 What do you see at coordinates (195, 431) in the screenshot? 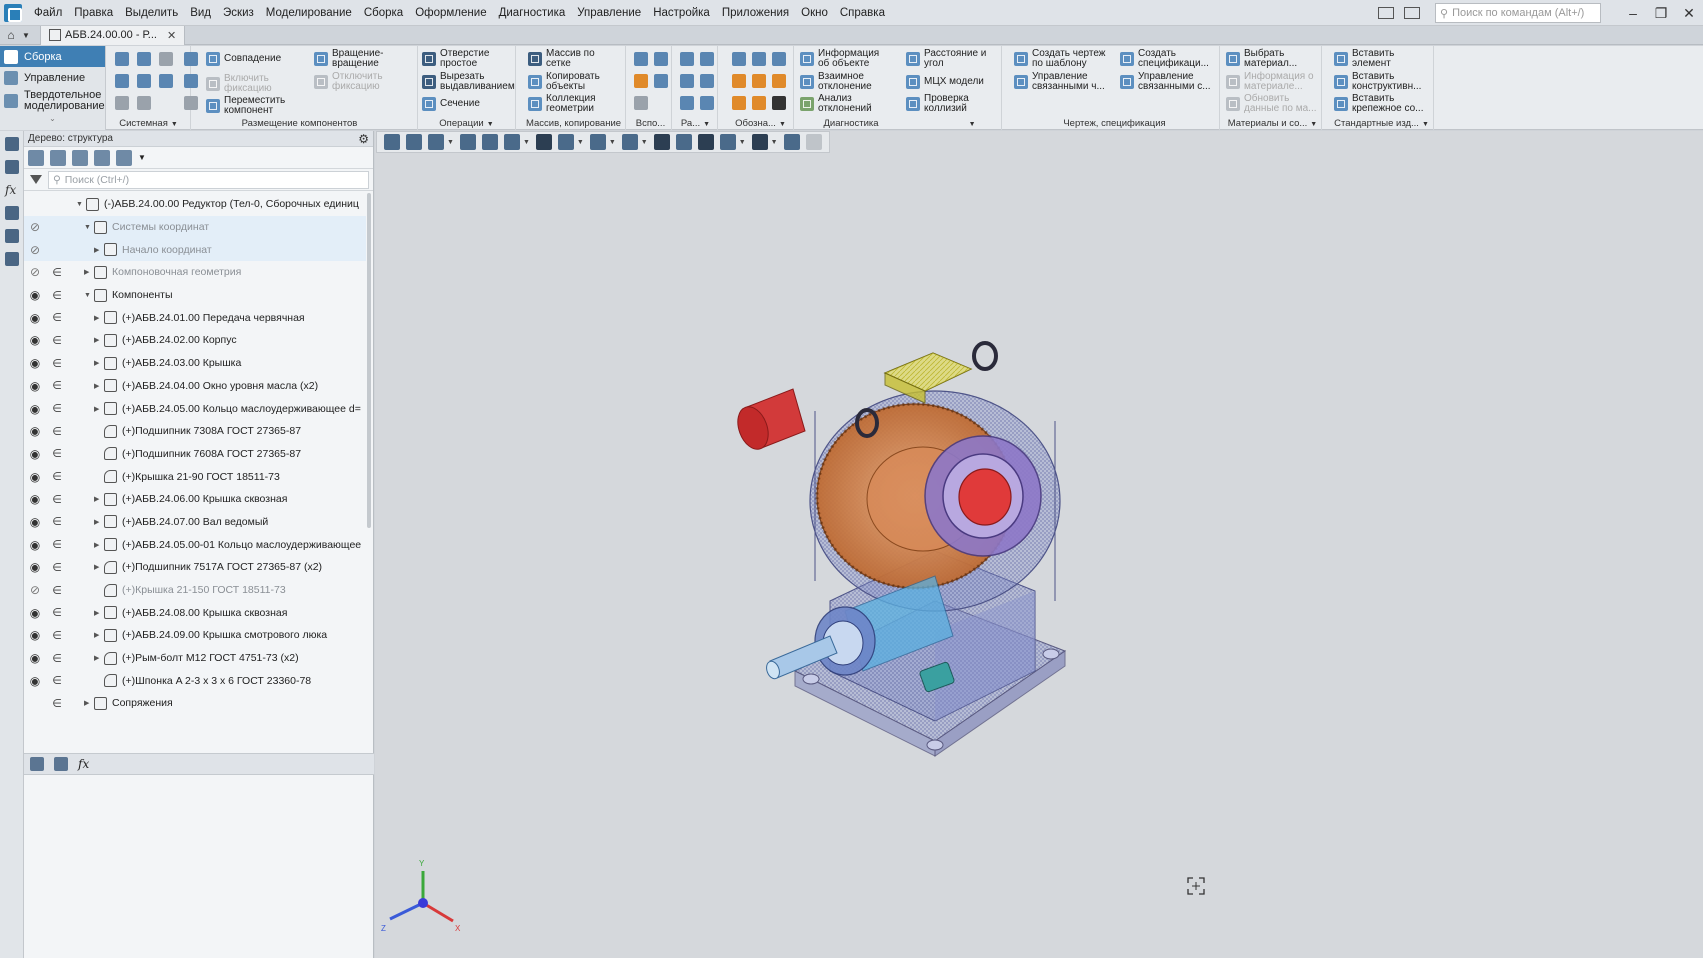
I see `tree-row: ◉ ∈ (+)Подшипник 7308А ГОСТ 27365-87` at bounding box center [195, 431].